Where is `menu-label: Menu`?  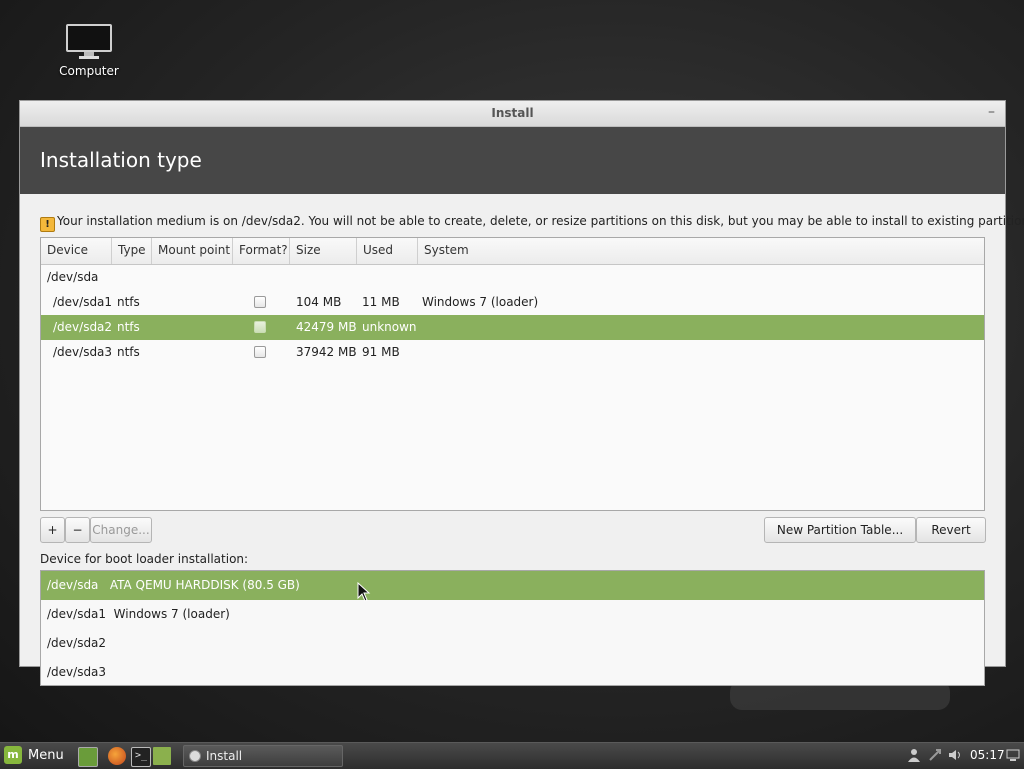
menu-label: Menu is located at coordinates (46, 755).